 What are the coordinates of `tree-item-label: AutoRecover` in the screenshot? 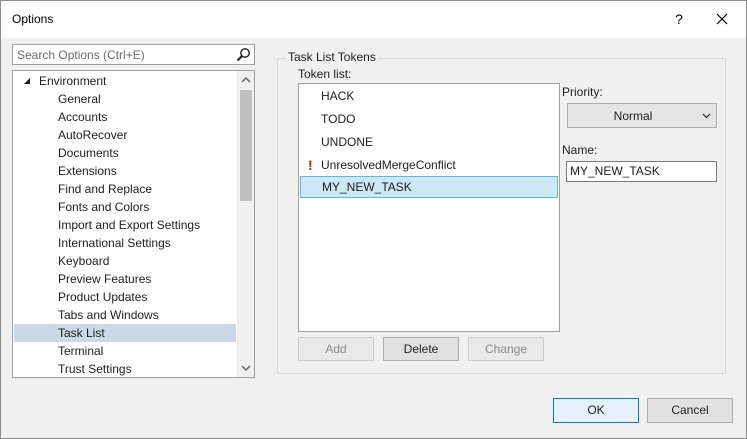 It's located at (93, 135).